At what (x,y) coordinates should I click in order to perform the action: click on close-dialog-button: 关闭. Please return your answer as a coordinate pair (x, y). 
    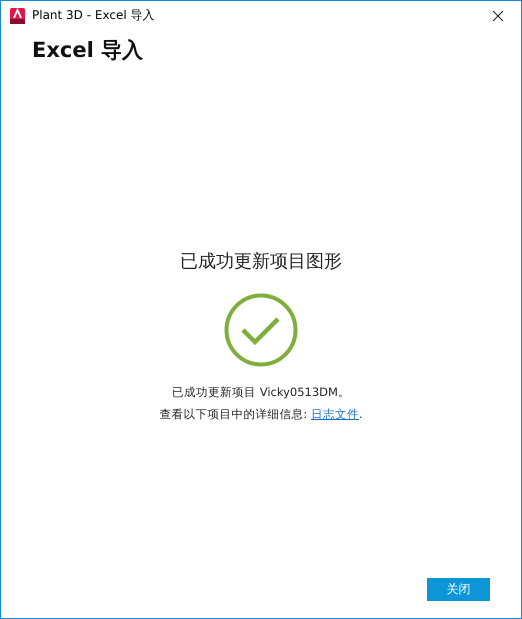
    Looking at the image, I should click on (458, 589).